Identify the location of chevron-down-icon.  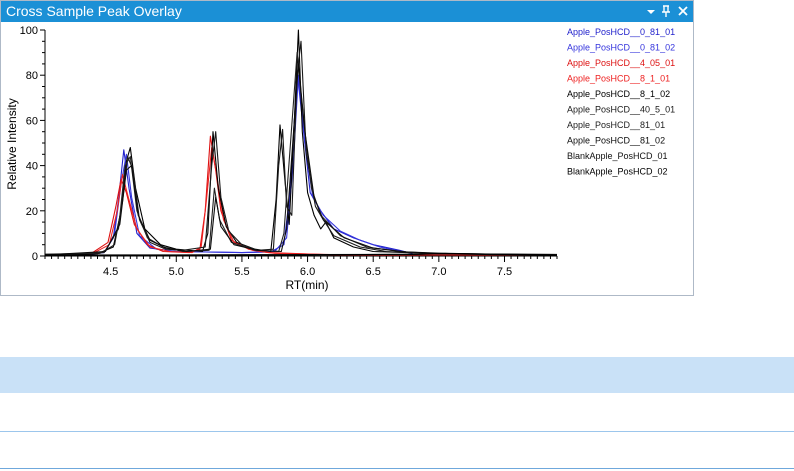
(651, 11).